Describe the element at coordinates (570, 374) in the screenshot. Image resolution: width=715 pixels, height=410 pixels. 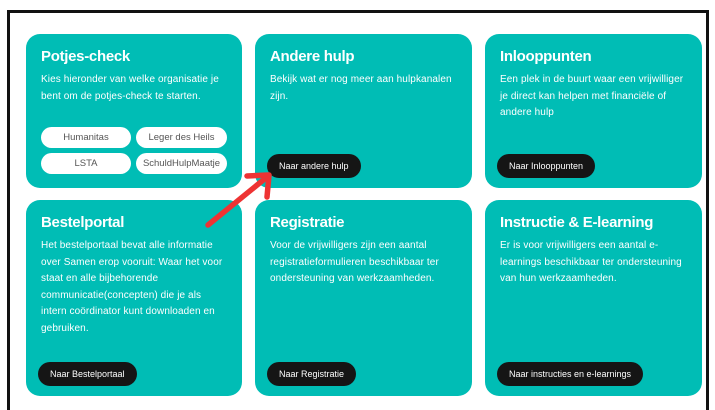
I see `instructies-e-learnings-button: Naar instructies en e-learnings` at that location.